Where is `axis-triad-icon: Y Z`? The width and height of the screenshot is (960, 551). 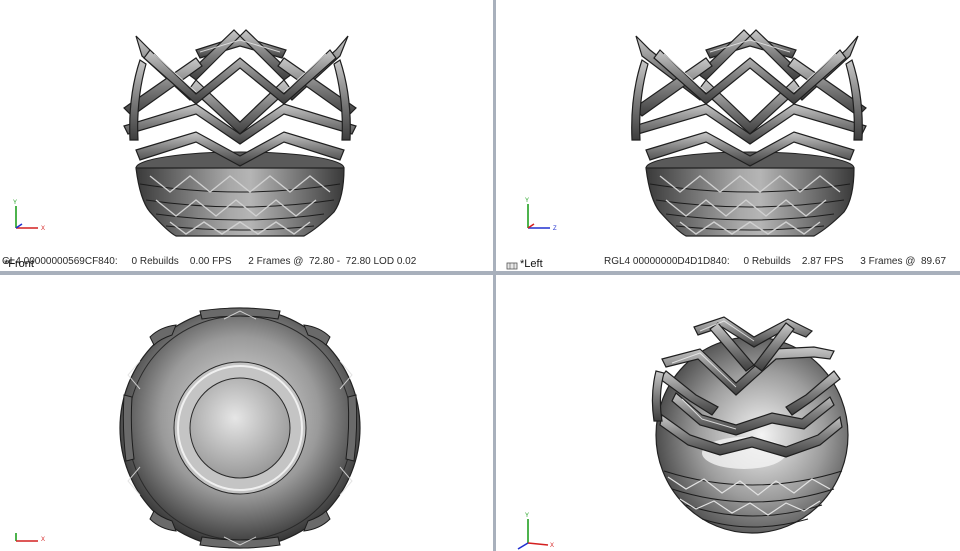 axis-triad-icon: Y Z is located at coordinates (541, 215).